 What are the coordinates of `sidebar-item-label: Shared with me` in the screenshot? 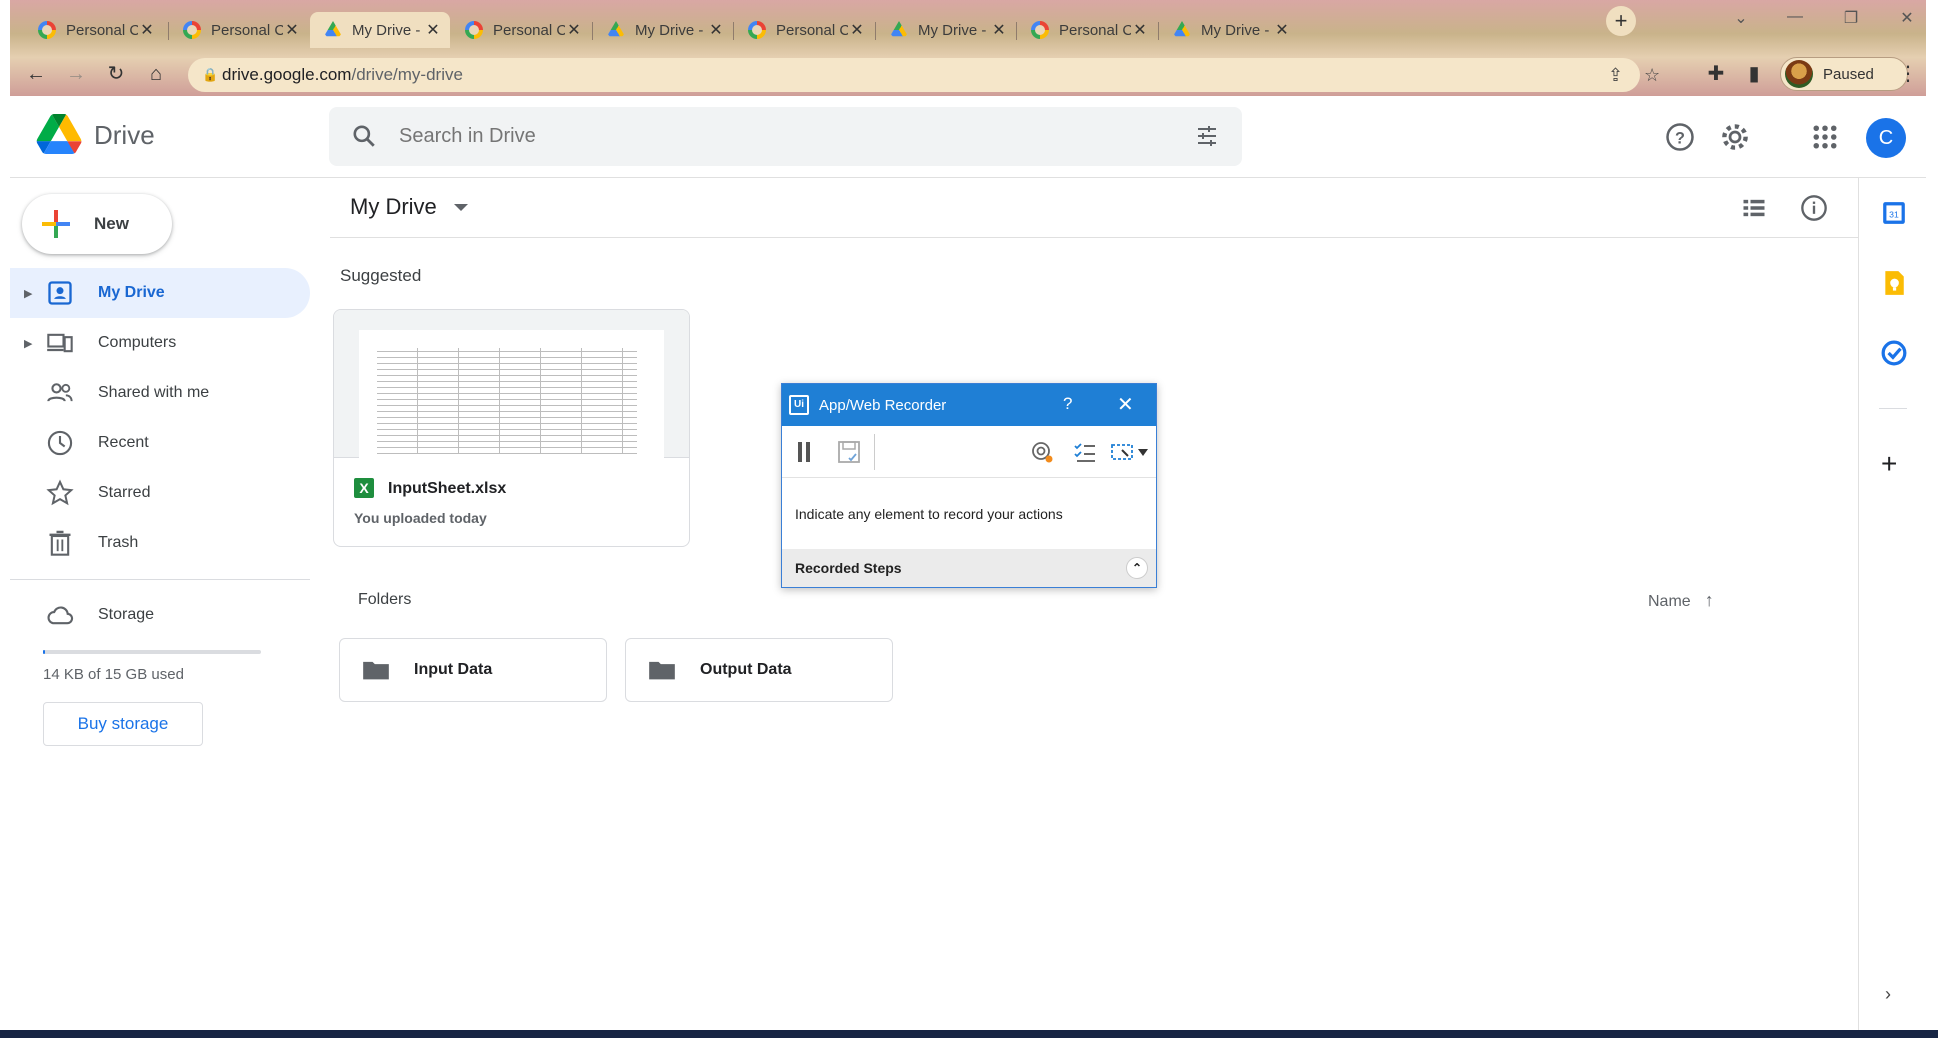 It's located at (154, 392).